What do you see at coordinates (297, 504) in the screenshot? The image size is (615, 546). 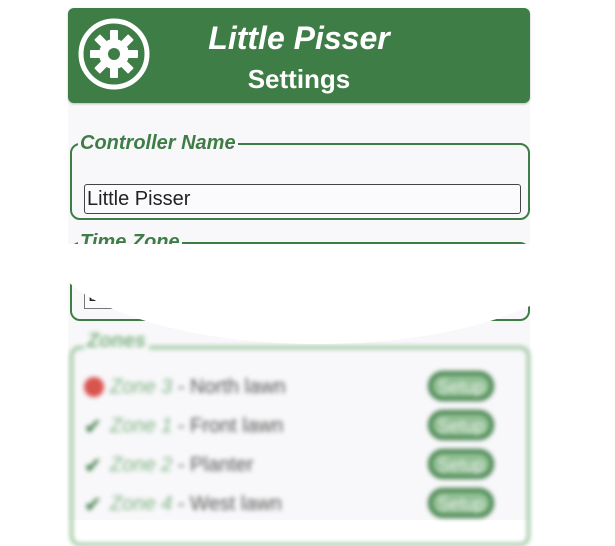 I see `zone-row: ✔ Zone 4 - West lawn Setup` at bounding box center [297, 504].